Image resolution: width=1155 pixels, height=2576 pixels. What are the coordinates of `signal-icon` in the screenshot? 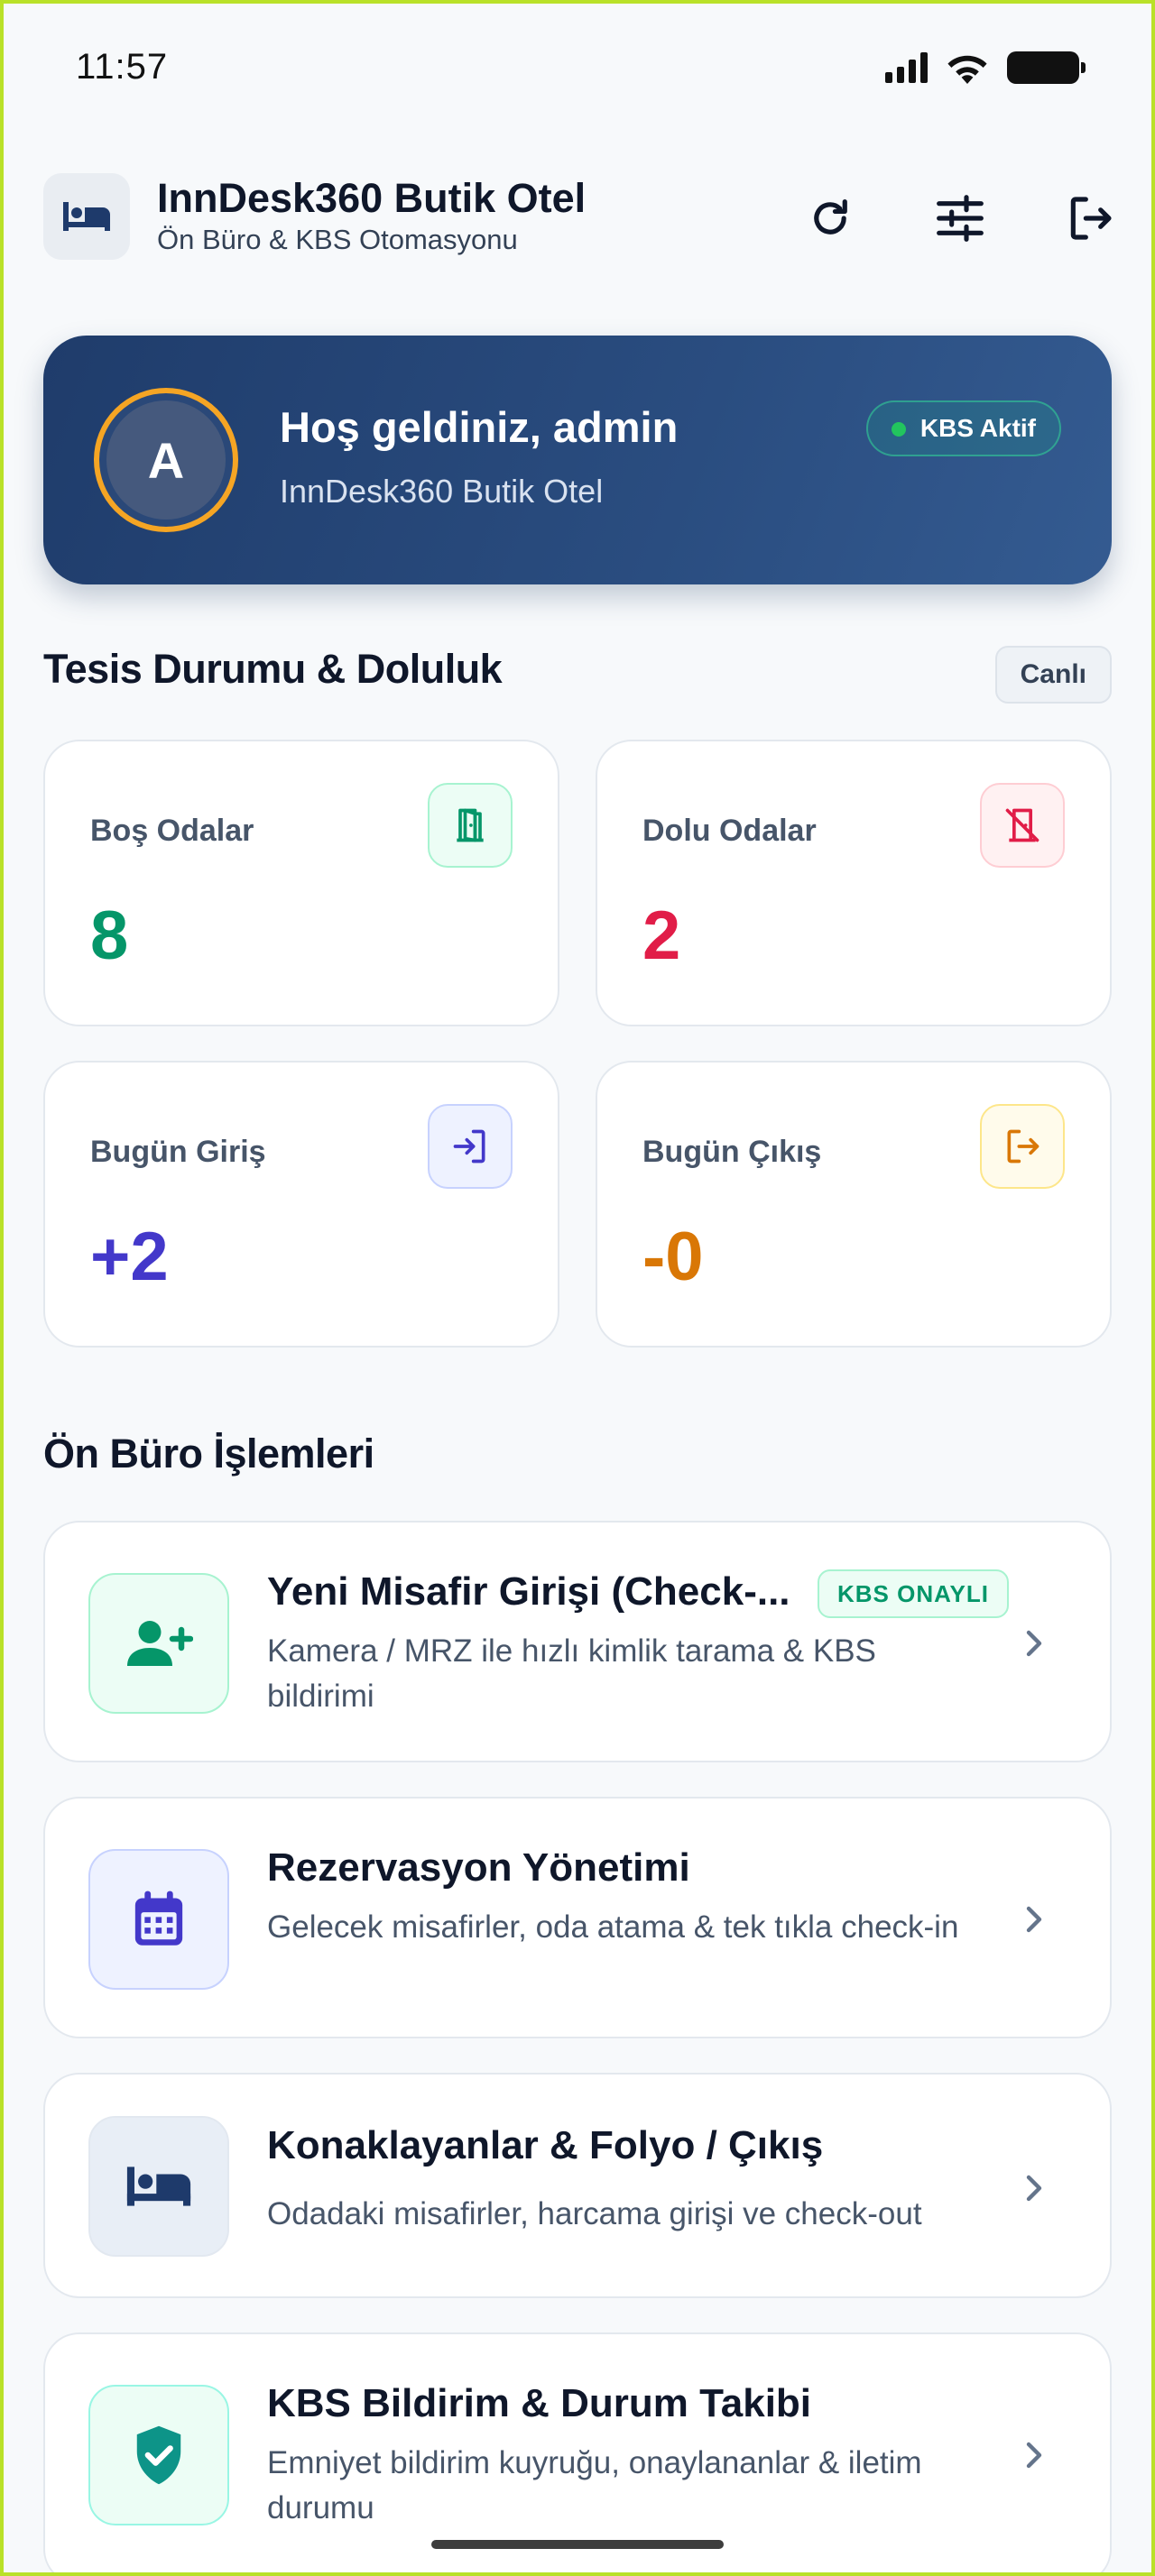 It's located at (906, 68).